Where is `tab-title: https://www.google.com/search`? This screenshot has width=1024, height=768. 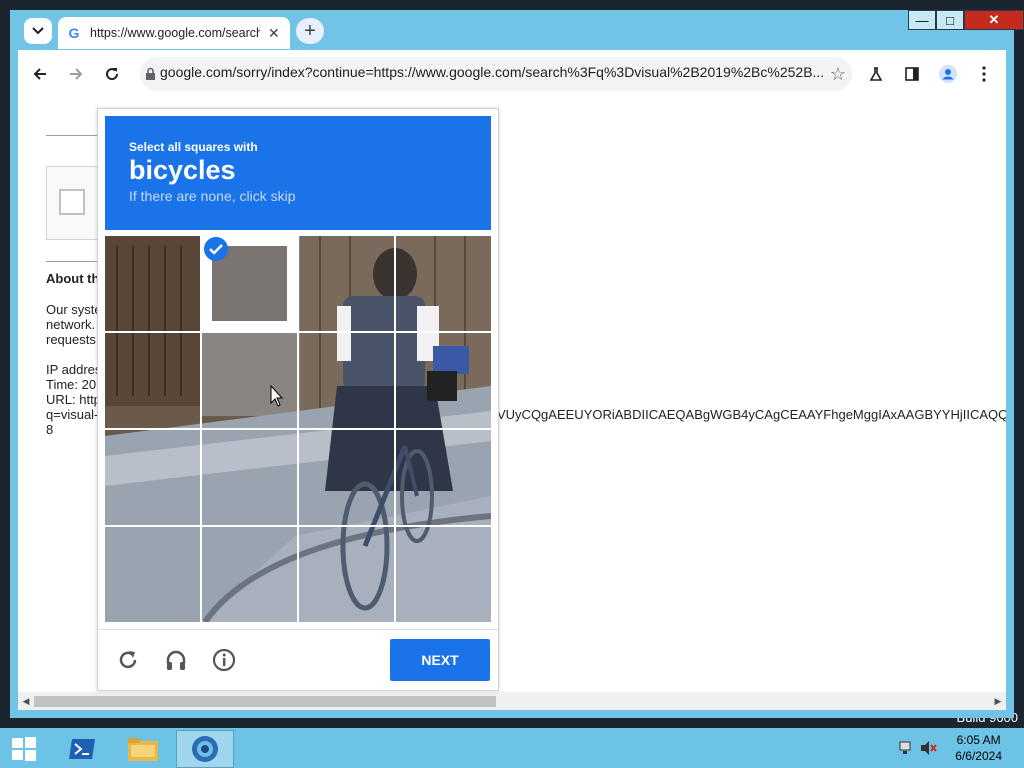 tab-title: https://www.google.com/search is located at coordinates (175, 33).